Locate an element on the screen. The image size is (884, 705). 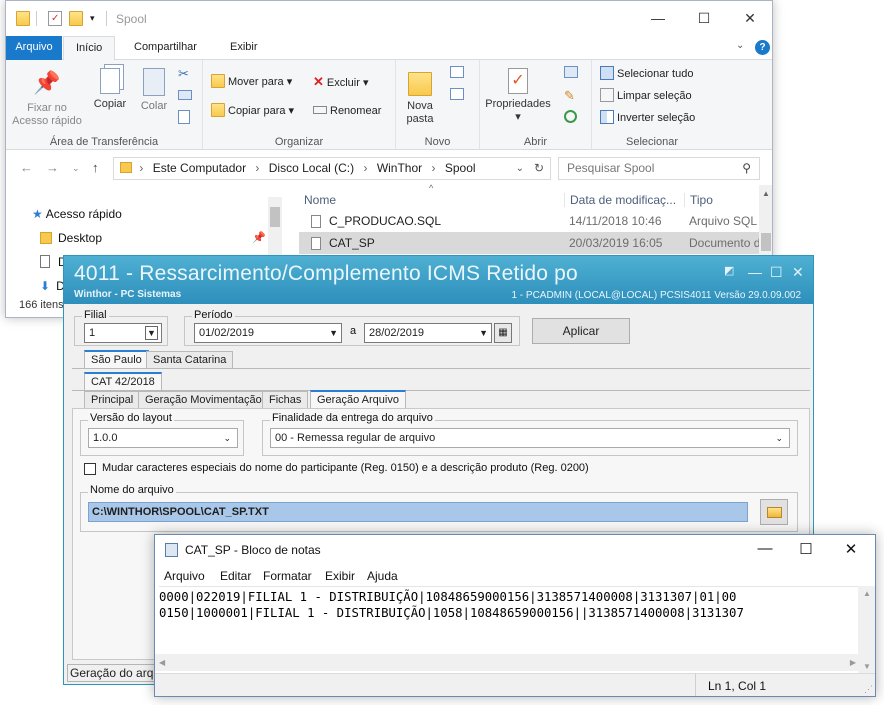
easy-access-icon is located at coordinates (457, 94).